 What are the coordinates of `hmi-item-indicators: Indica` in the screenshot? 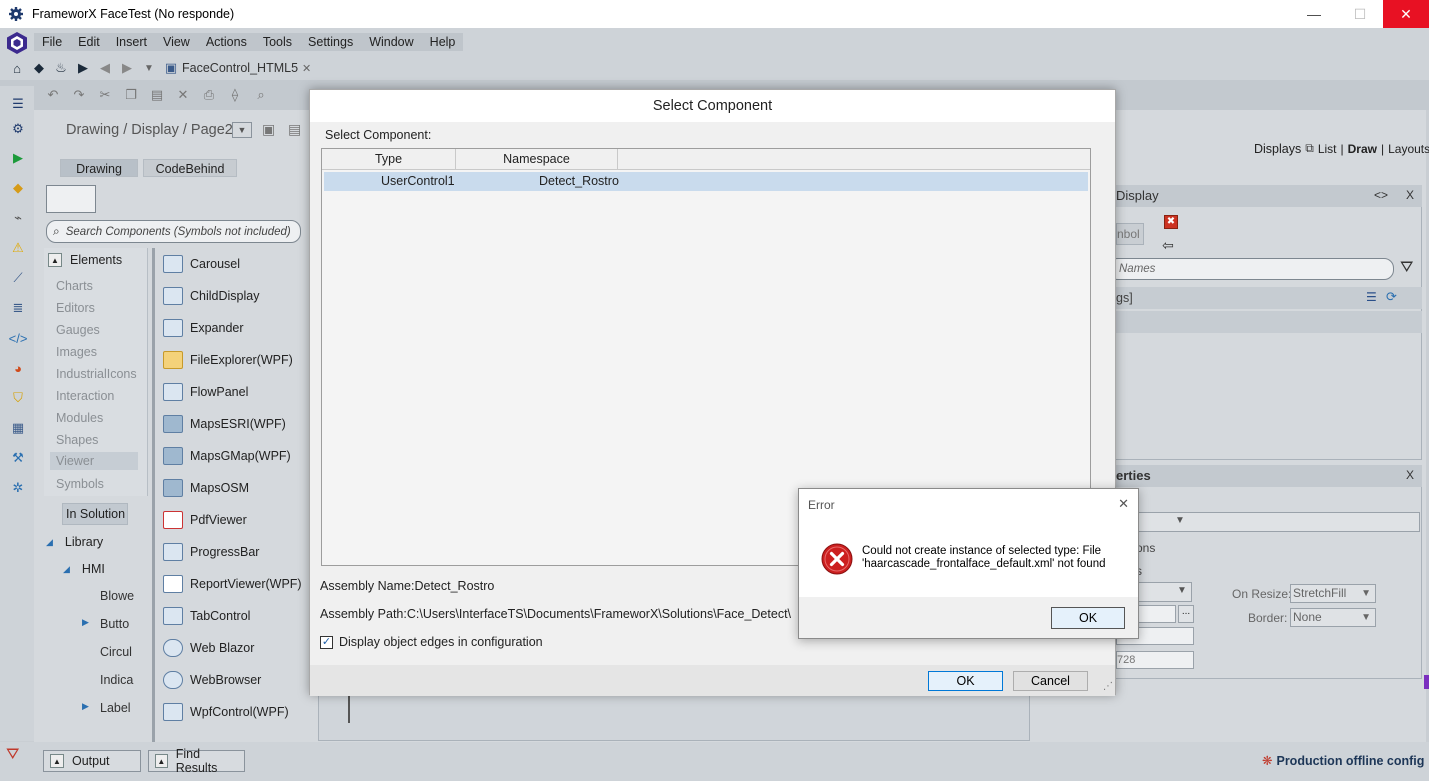 It's located at (116, 680).